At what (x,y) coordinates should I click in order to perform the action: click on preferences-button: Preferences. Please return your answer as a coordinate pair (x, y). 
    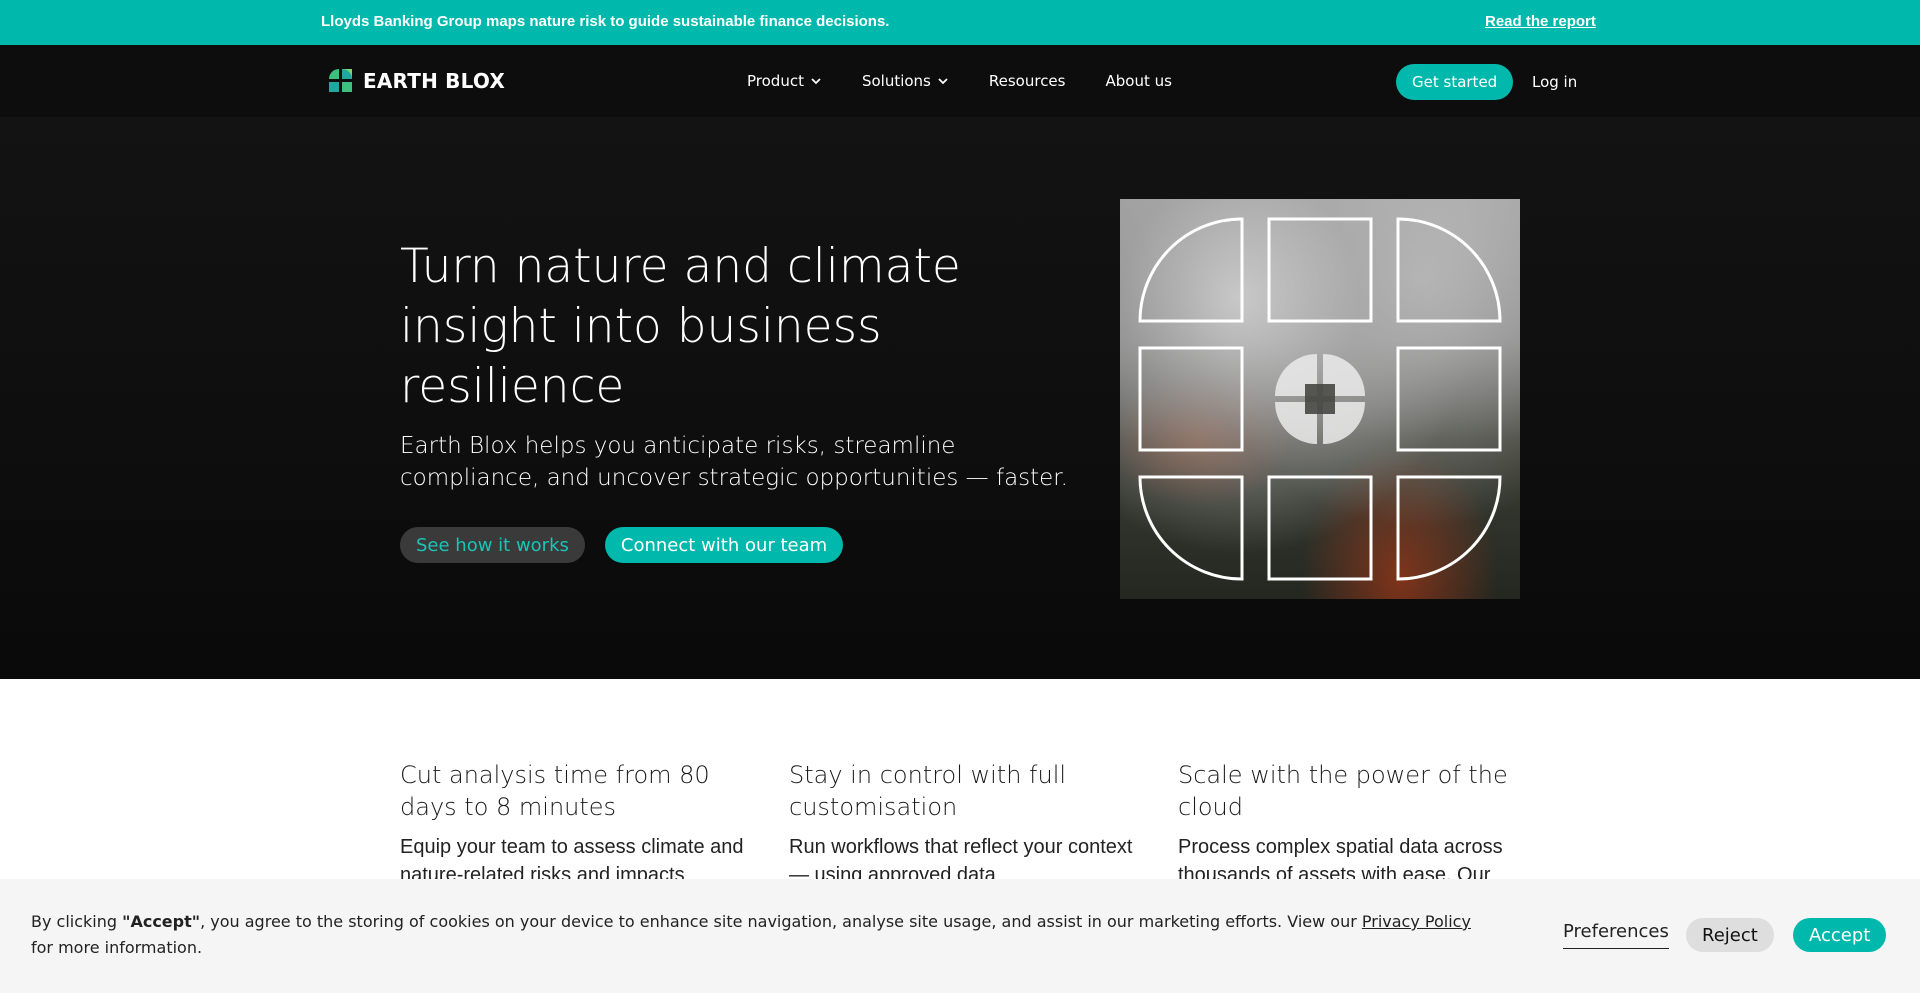
    Looking at the image, I should click on (1616, 935).